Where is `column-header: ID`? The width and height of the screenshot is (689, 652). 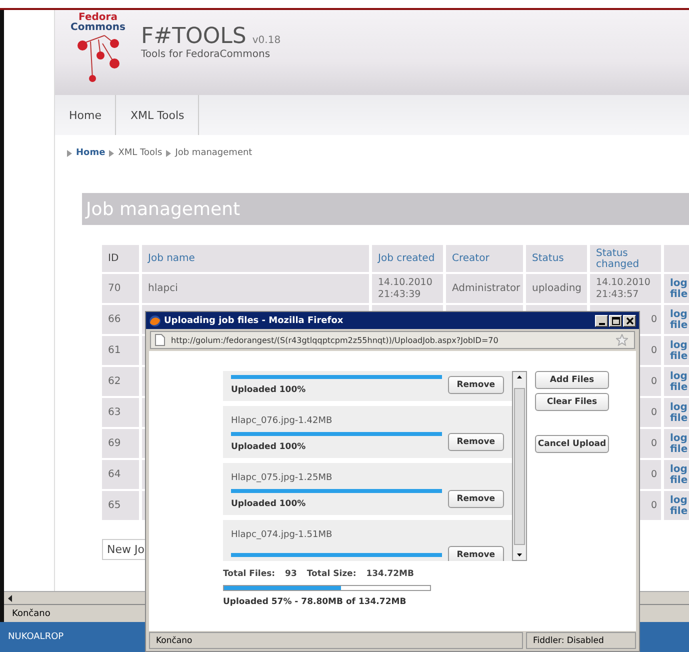 column-header: ID is located at coordinates (120, 258).